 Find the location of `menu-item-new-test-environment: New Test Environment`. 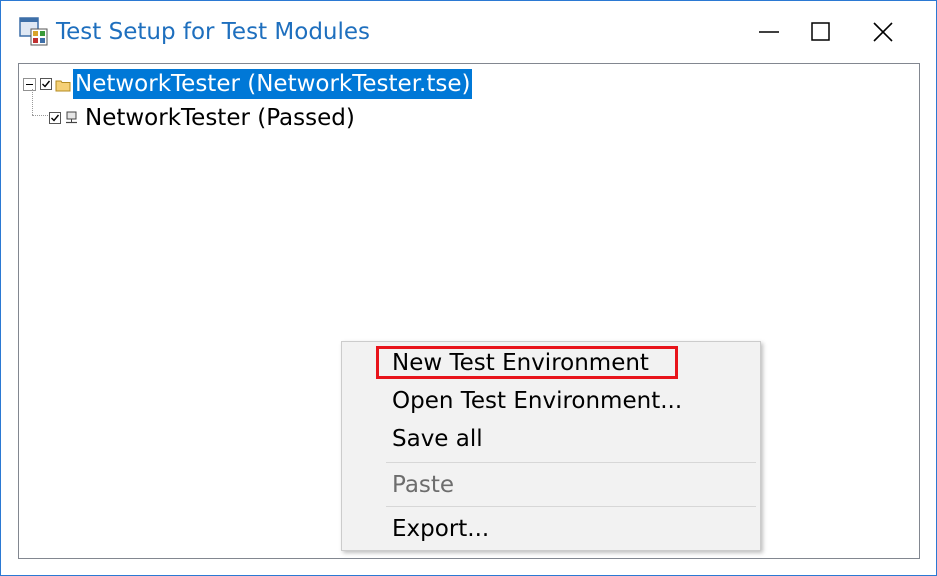

menu-item-new-test-environment: New Test Environment is located at coordinates (520, 363).